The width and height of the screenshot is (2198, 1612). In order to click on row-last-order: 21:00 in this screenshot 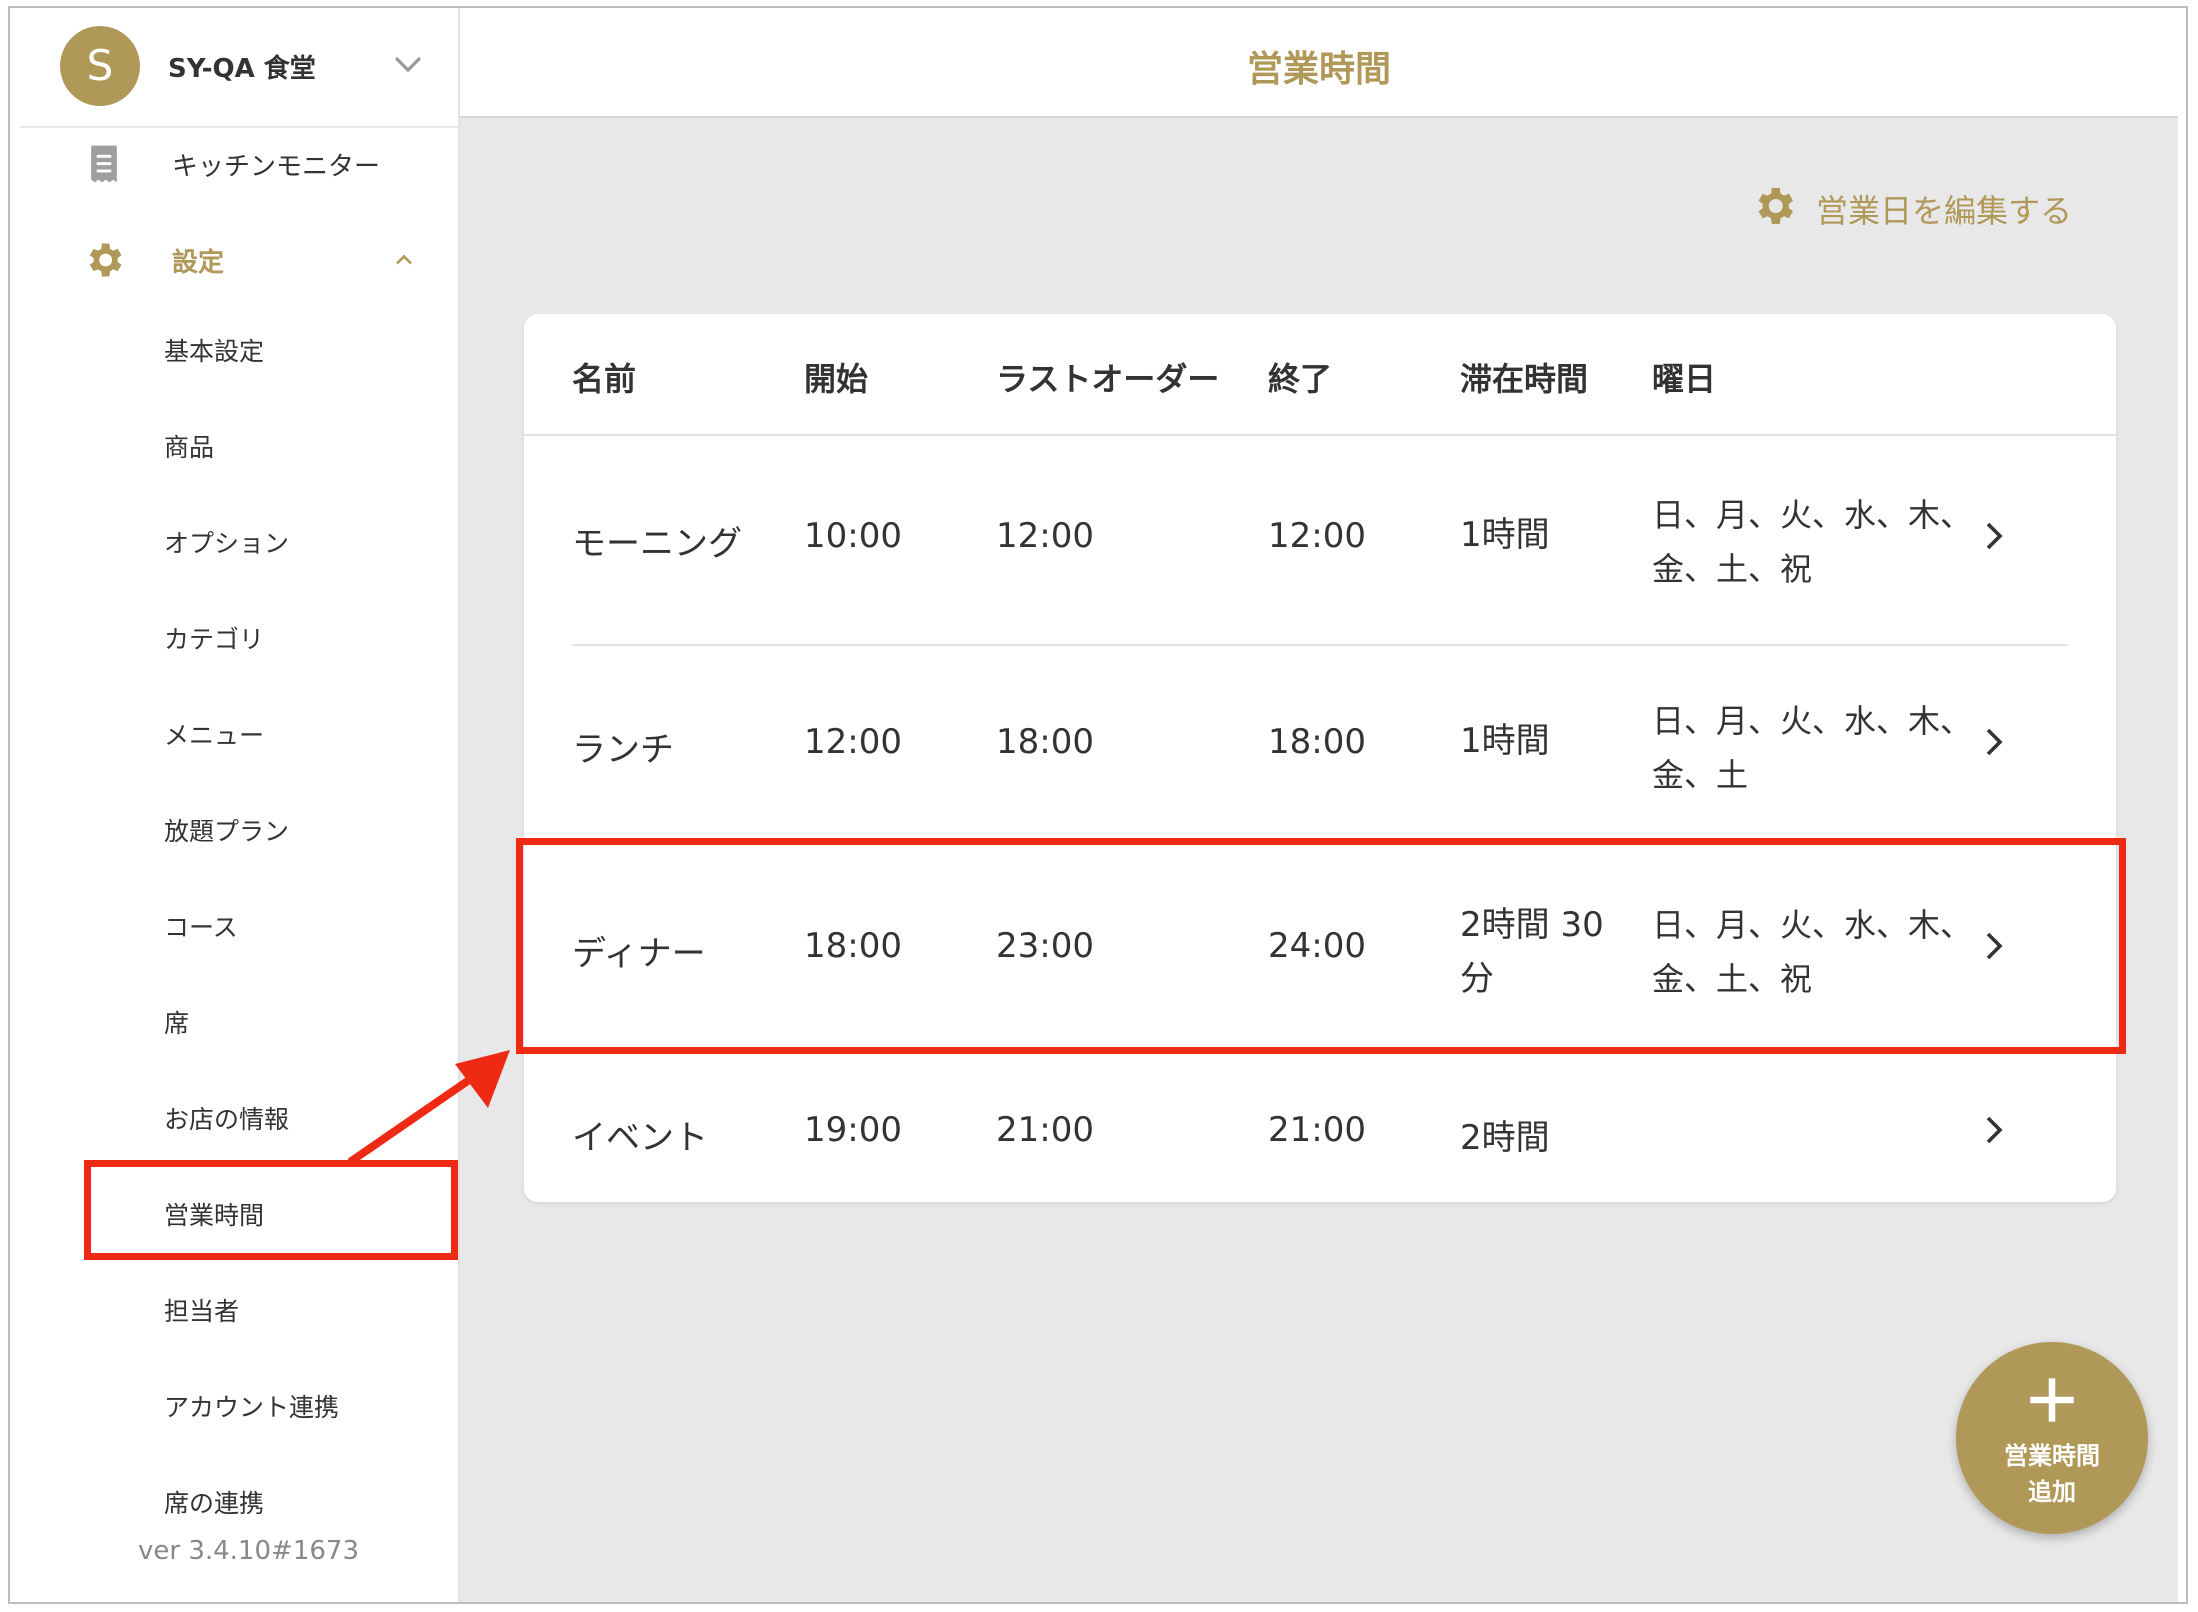, I will do `click(1045, 1130)`.